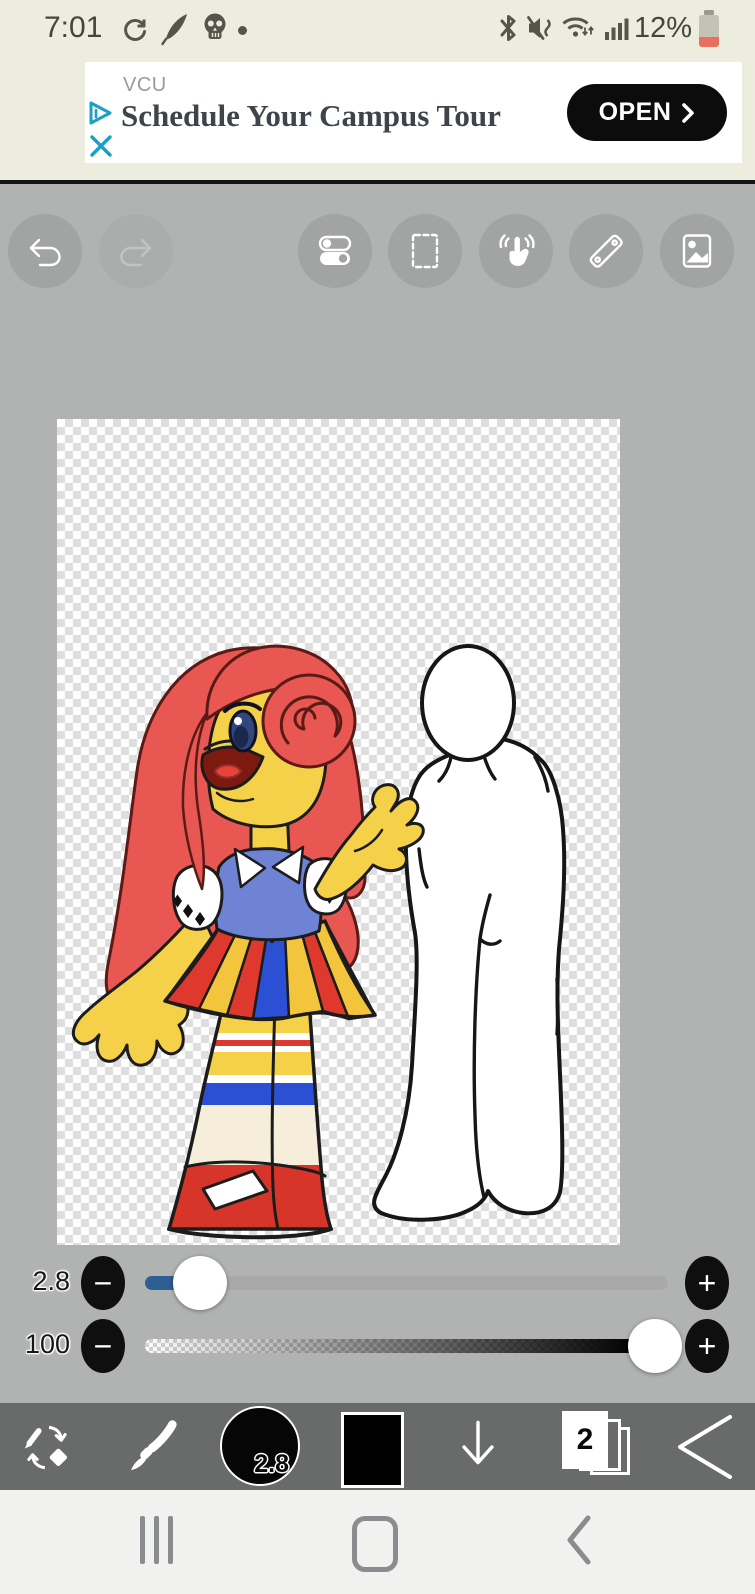 The height and width of the screenshot is (1594, 755). Describe the element at coordinates (135, 29) in the screenshot. I see `sync-icon` at that location.